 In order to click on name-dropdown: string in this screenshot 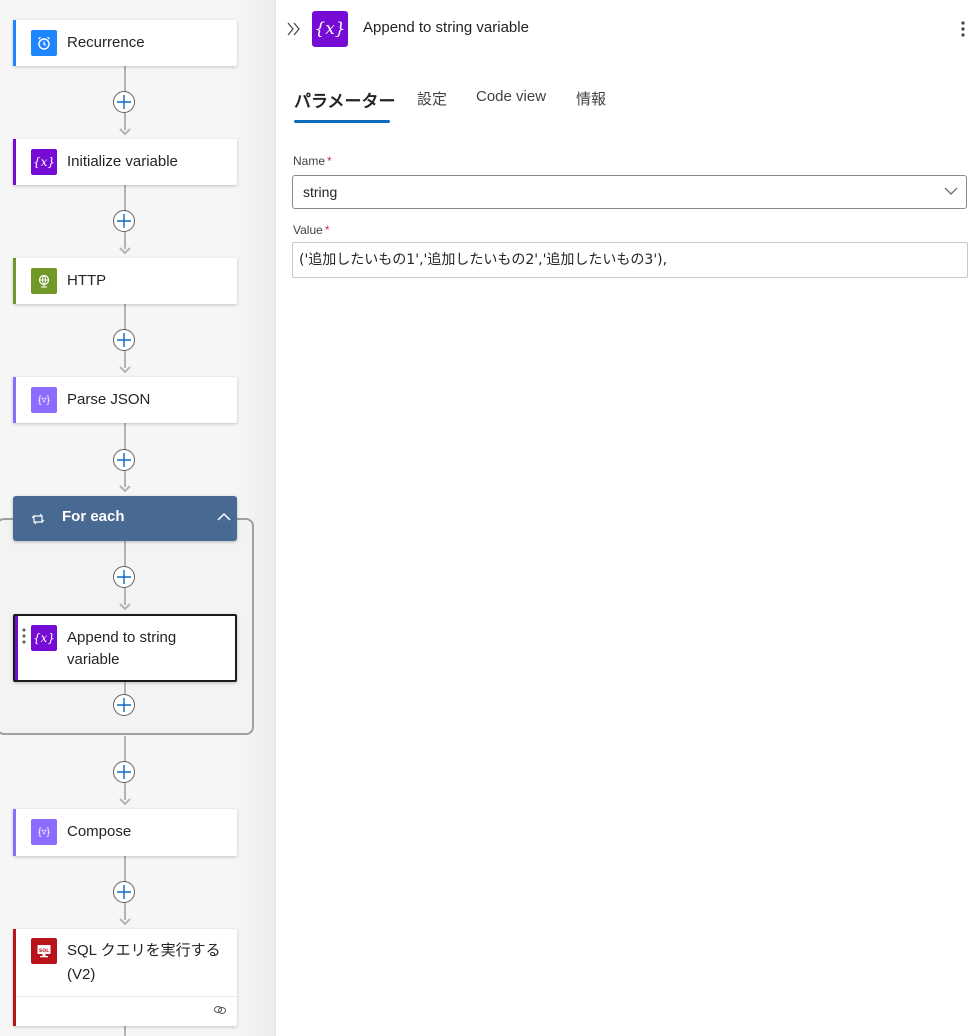, I will do `click(629, 192)`.